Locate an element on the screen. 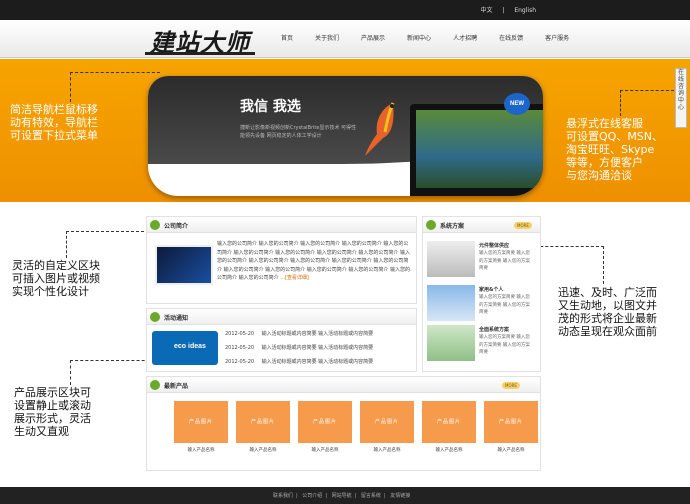 The image size is (690, 504). footer-link: 联系我们 is located at coordinates (283, 496).